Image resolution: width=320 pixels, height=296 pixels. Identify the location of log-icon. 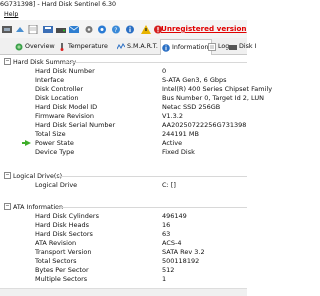
(212, 46).